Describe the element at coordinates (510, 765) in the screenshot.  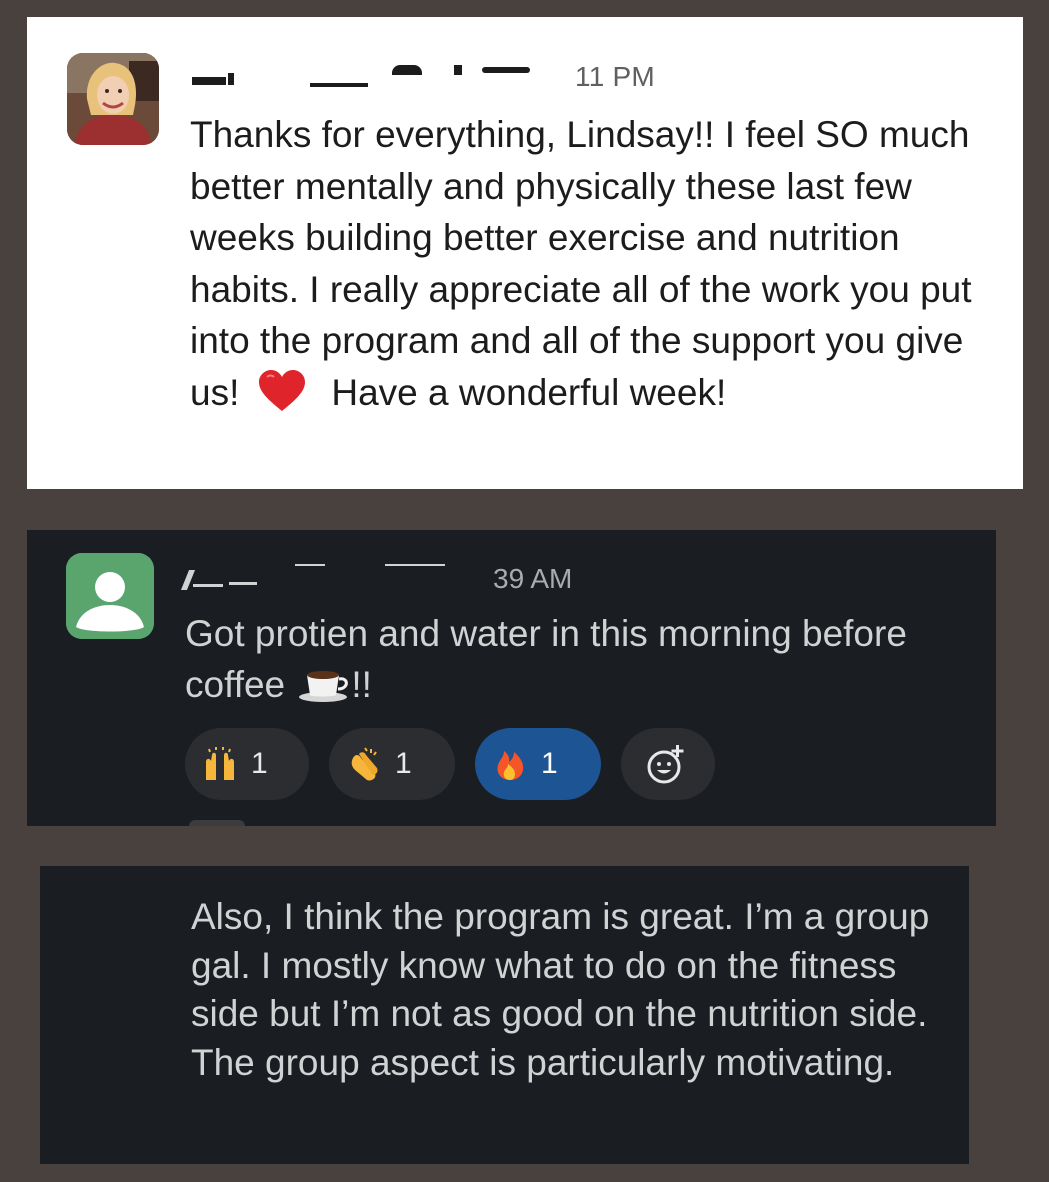
I see `fire-icon` at that location.